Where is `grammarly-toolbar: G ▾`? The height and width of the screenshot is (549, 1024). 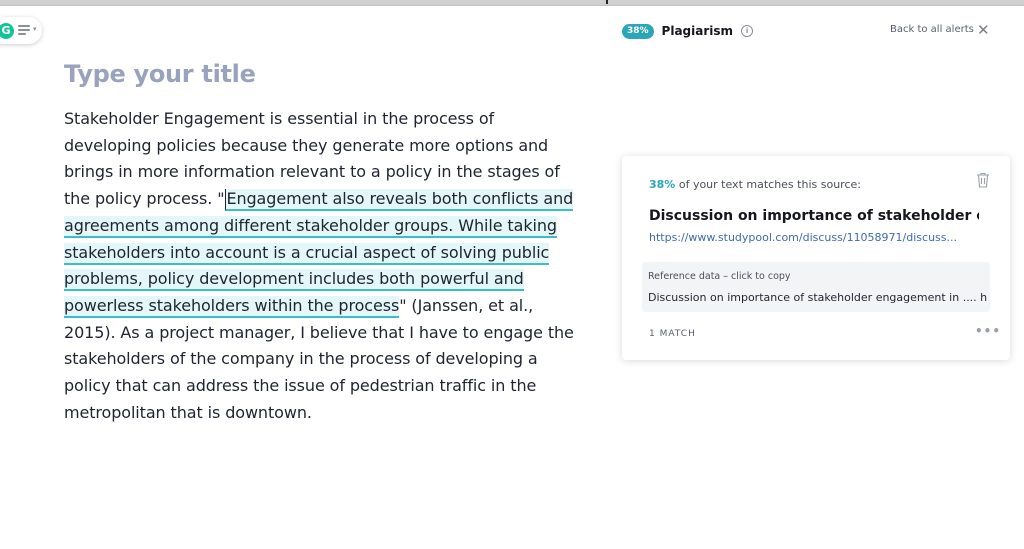 grammarly-toolbar: G ▾ is located at coordinates (21, 30).